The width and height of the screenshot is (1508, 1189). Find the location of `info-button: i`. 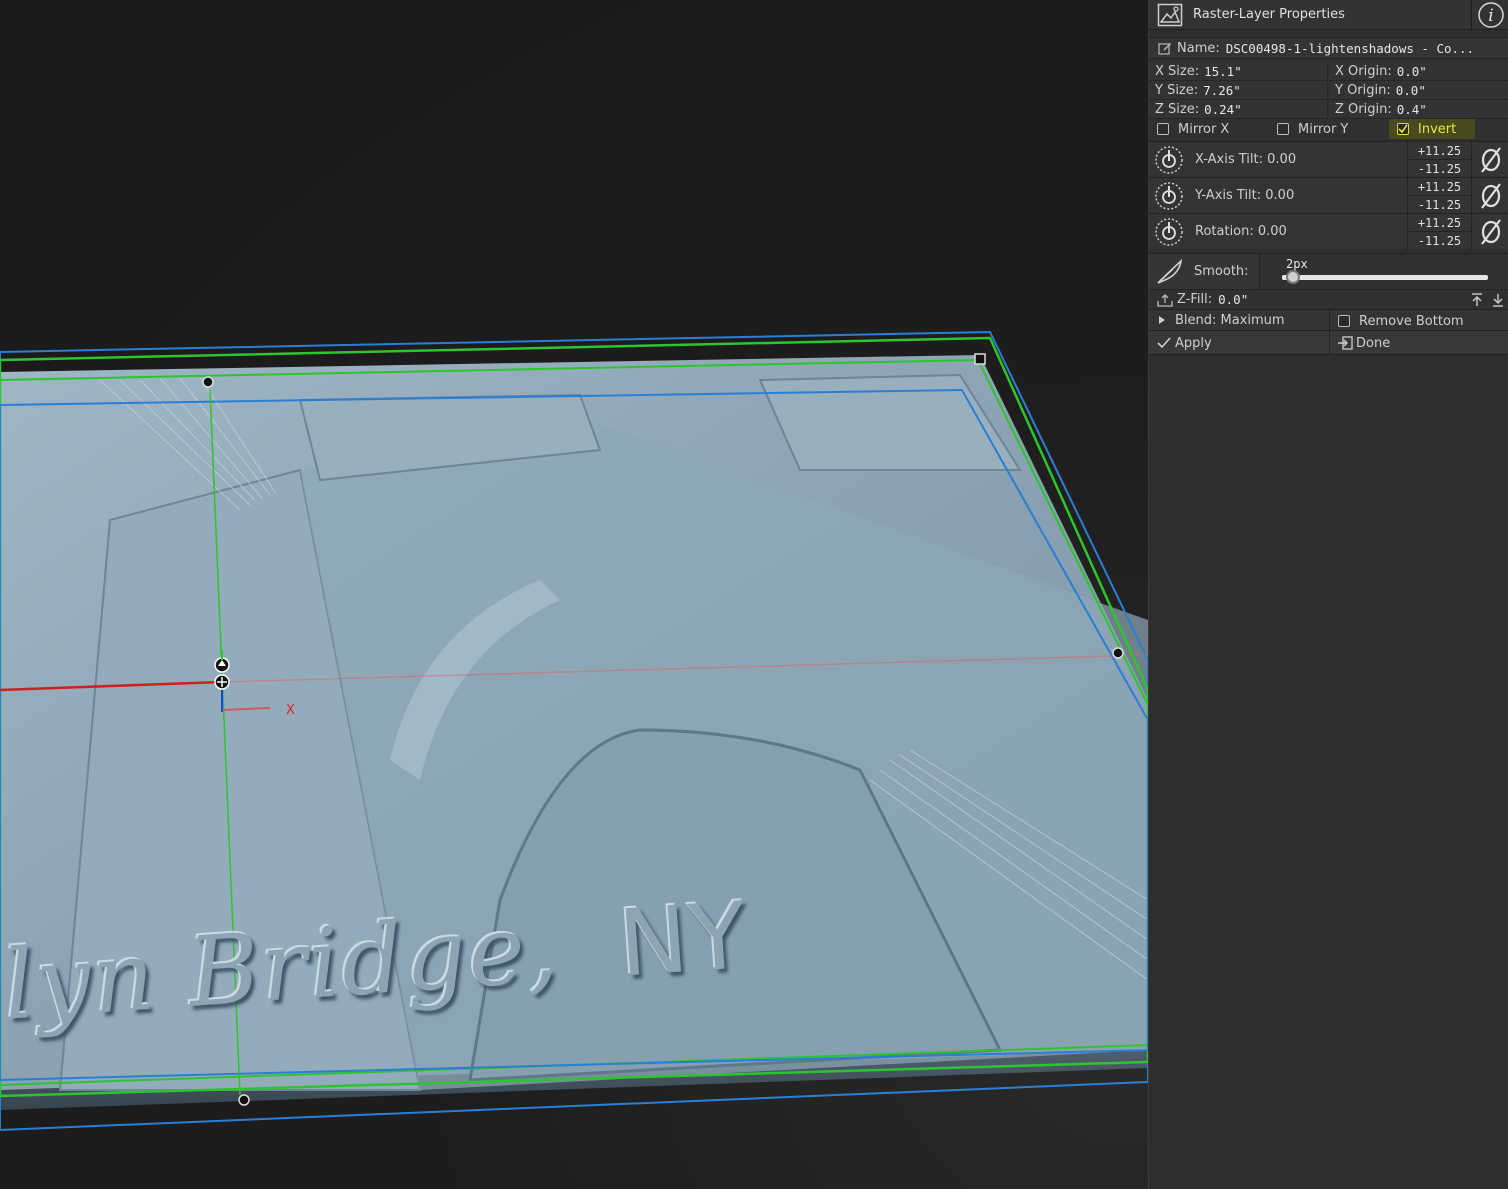

info-button: i is located at coordinates (1489, 15).